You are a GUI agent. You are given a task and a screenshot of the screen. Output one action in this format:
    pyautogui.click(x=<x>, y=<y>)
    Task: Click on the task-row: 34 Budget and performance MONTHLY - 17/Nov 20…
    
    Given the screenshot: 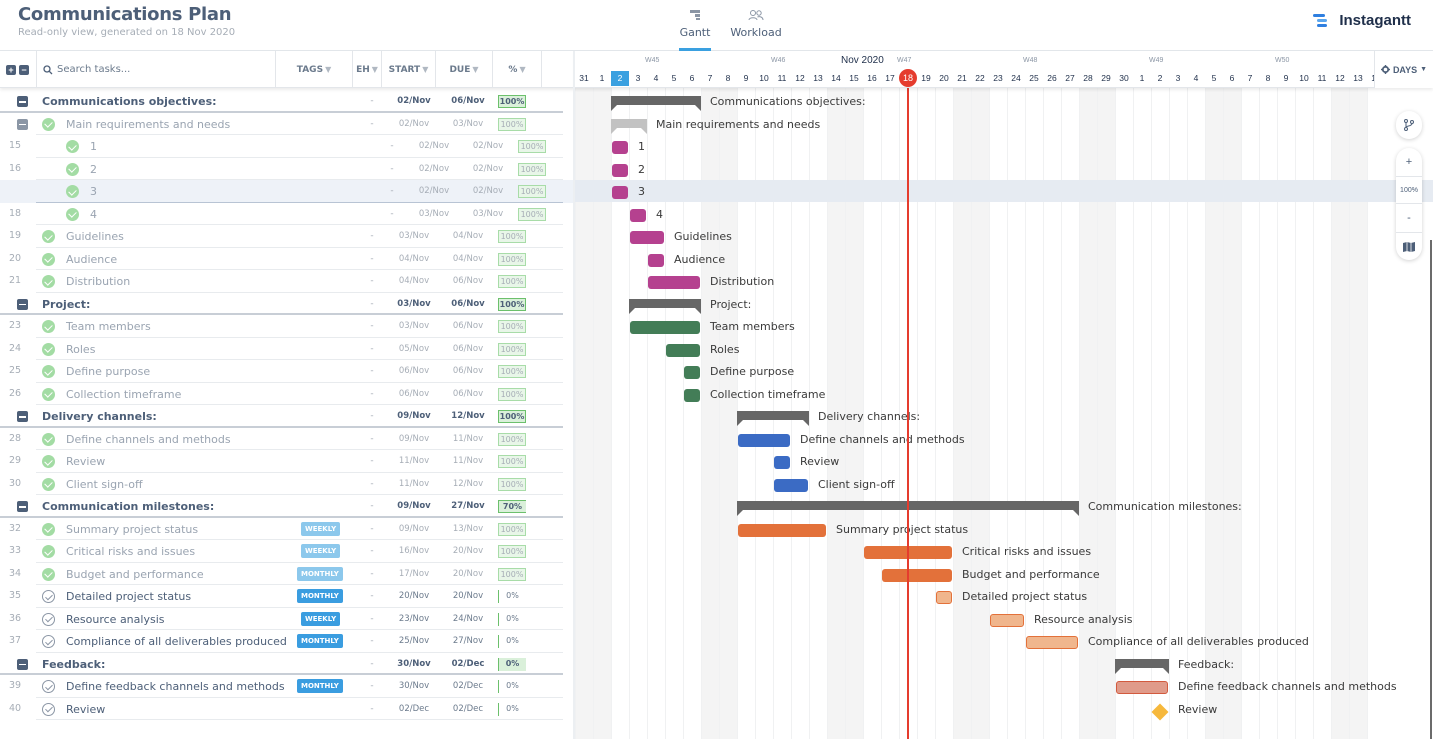 What is the action you would take?
    pyautogui.click(x=287, y=574)
    